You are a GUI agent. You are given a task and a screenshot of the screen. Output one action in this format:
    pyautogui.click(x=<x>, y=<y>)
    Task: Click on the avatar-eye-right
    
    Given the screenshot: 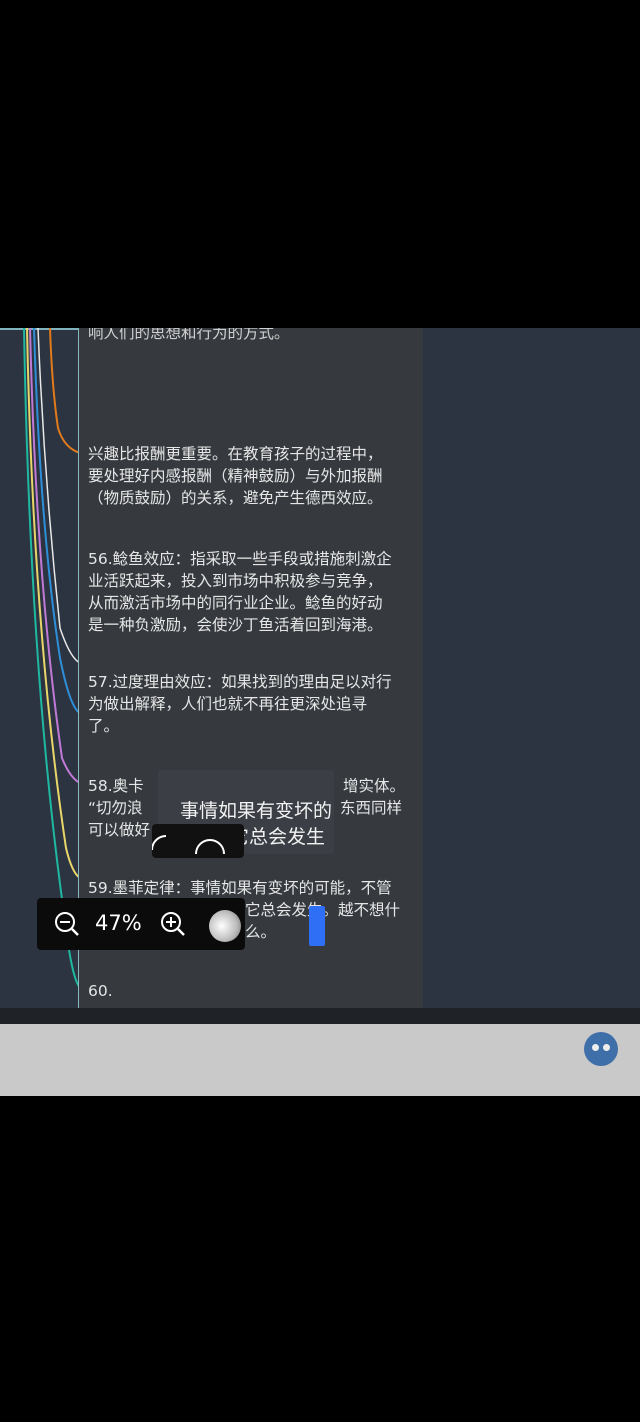 What is the action you would take?
    pyautogui.click(x=606, y=1047)
    